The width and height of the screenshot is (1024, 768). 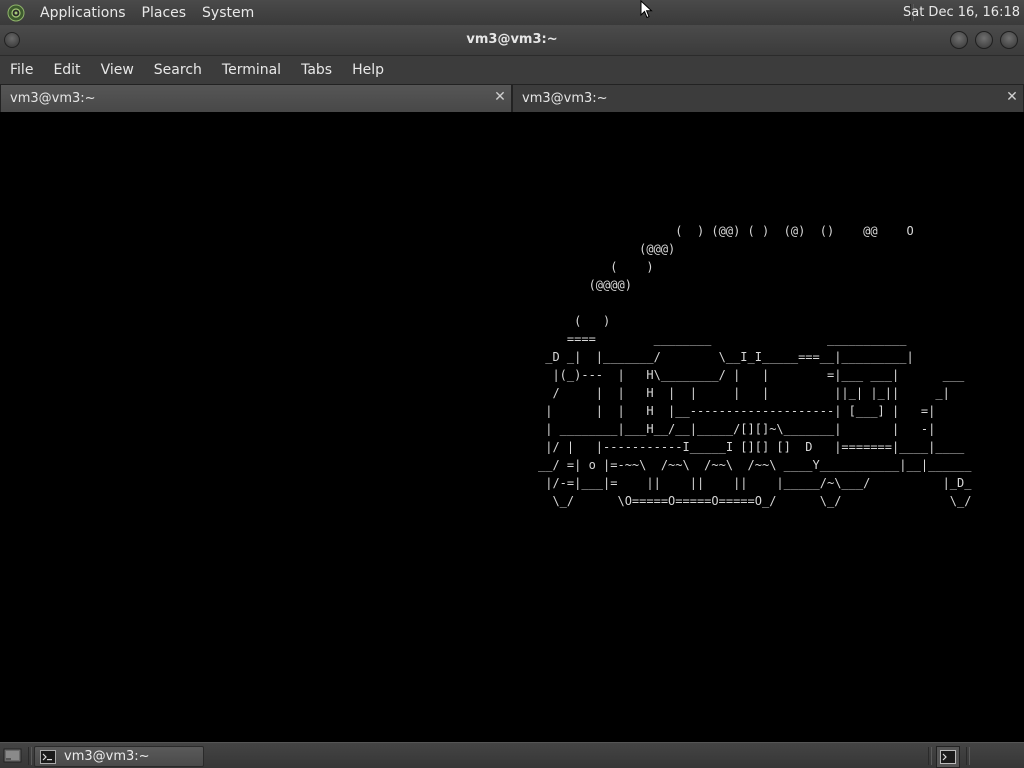 What do you see at coordinates (512, 70) in the screenshot?
I see `menubar: File Edit View Search Terminal Tabs Help` at bounding box center [512, 70].